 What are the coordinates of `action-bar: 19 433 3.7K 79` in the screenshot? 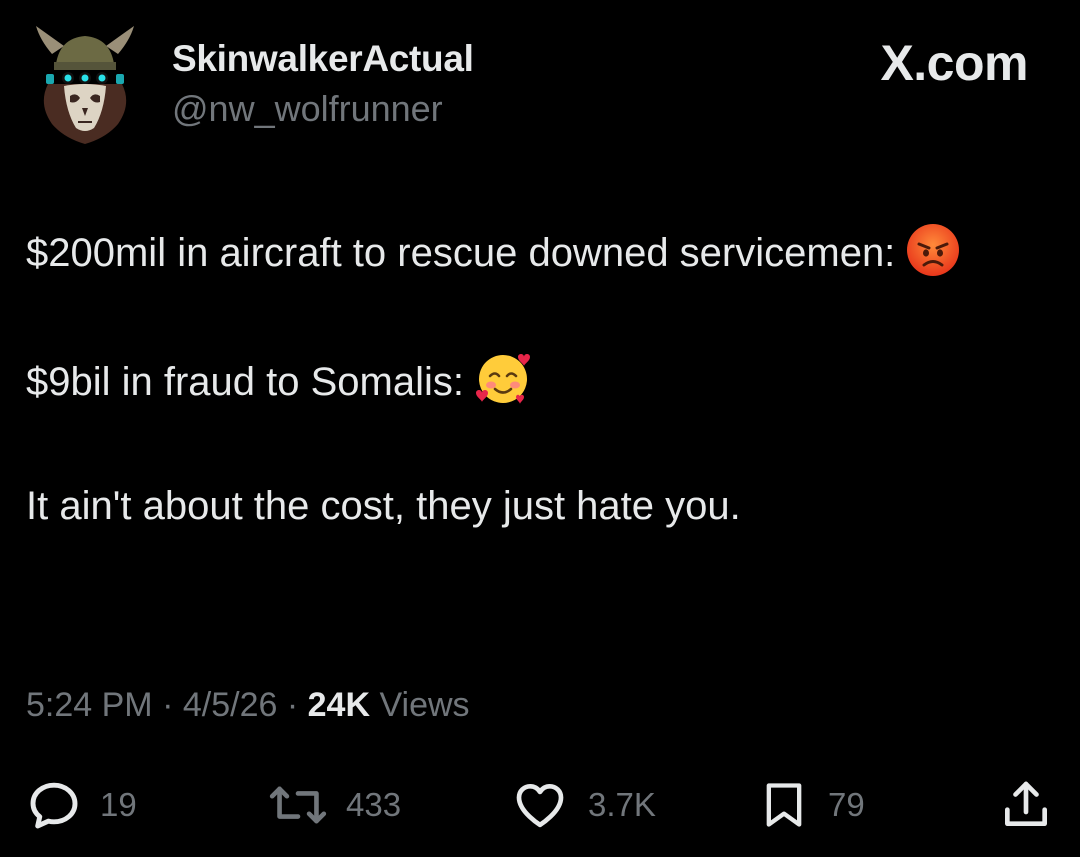 It's located at (540, 805).